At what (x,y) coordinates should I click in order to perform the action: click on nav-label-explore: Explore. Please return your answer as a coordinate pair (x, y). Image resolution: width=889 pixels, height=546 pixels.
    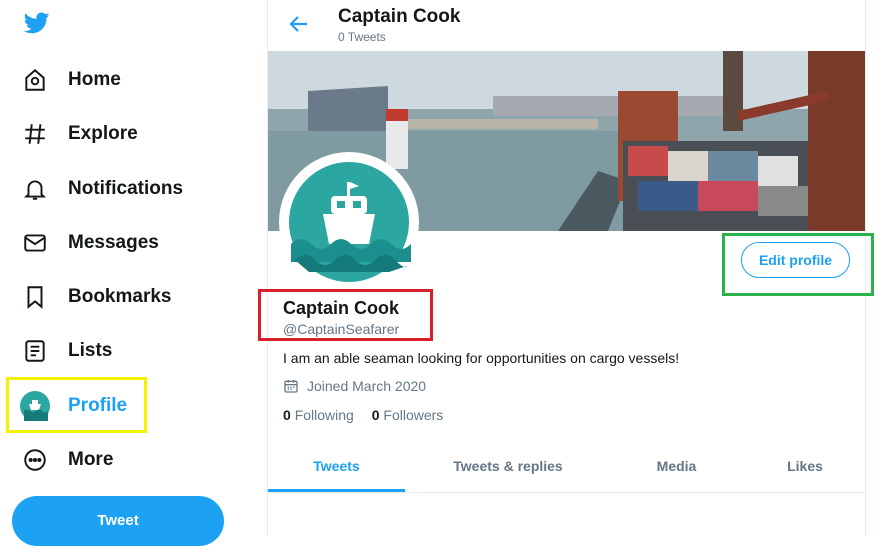
    Looking at the image, I should click on (103, 133).